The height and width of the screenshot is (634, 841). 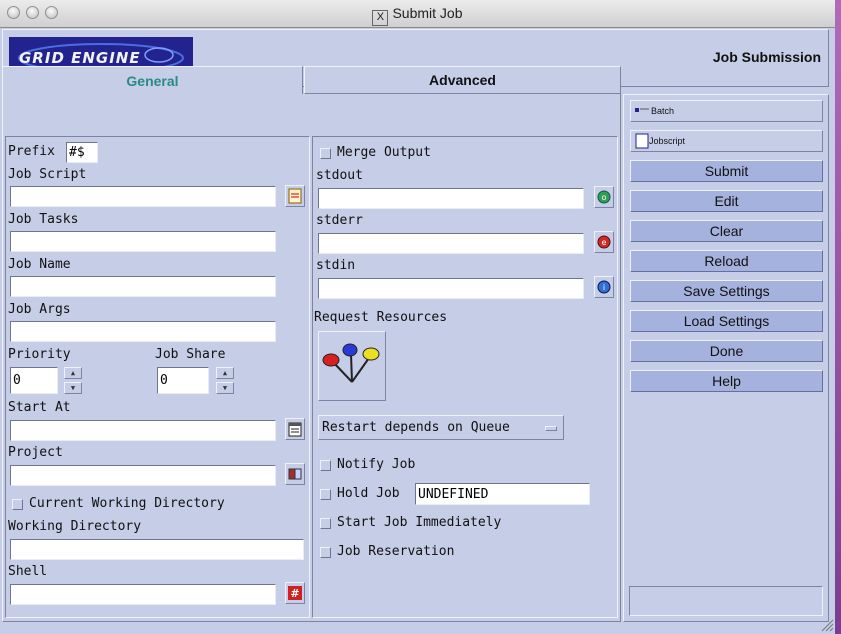 I want to click on tab-advanced: Advanced, so click(x=462, y=80).